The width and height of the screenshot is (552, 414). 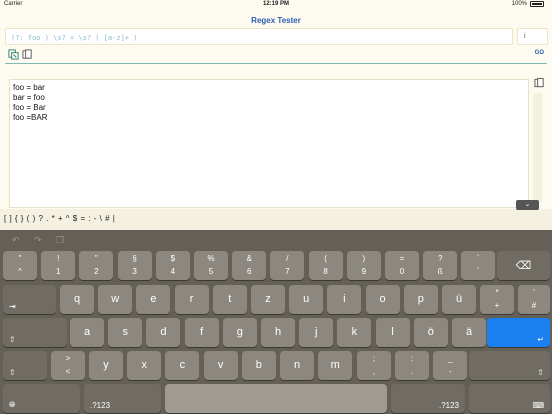 What do you see at coordinates (249, 271) in the screenshot?
I see `key-label: 6` at bounding box center [249, 271].